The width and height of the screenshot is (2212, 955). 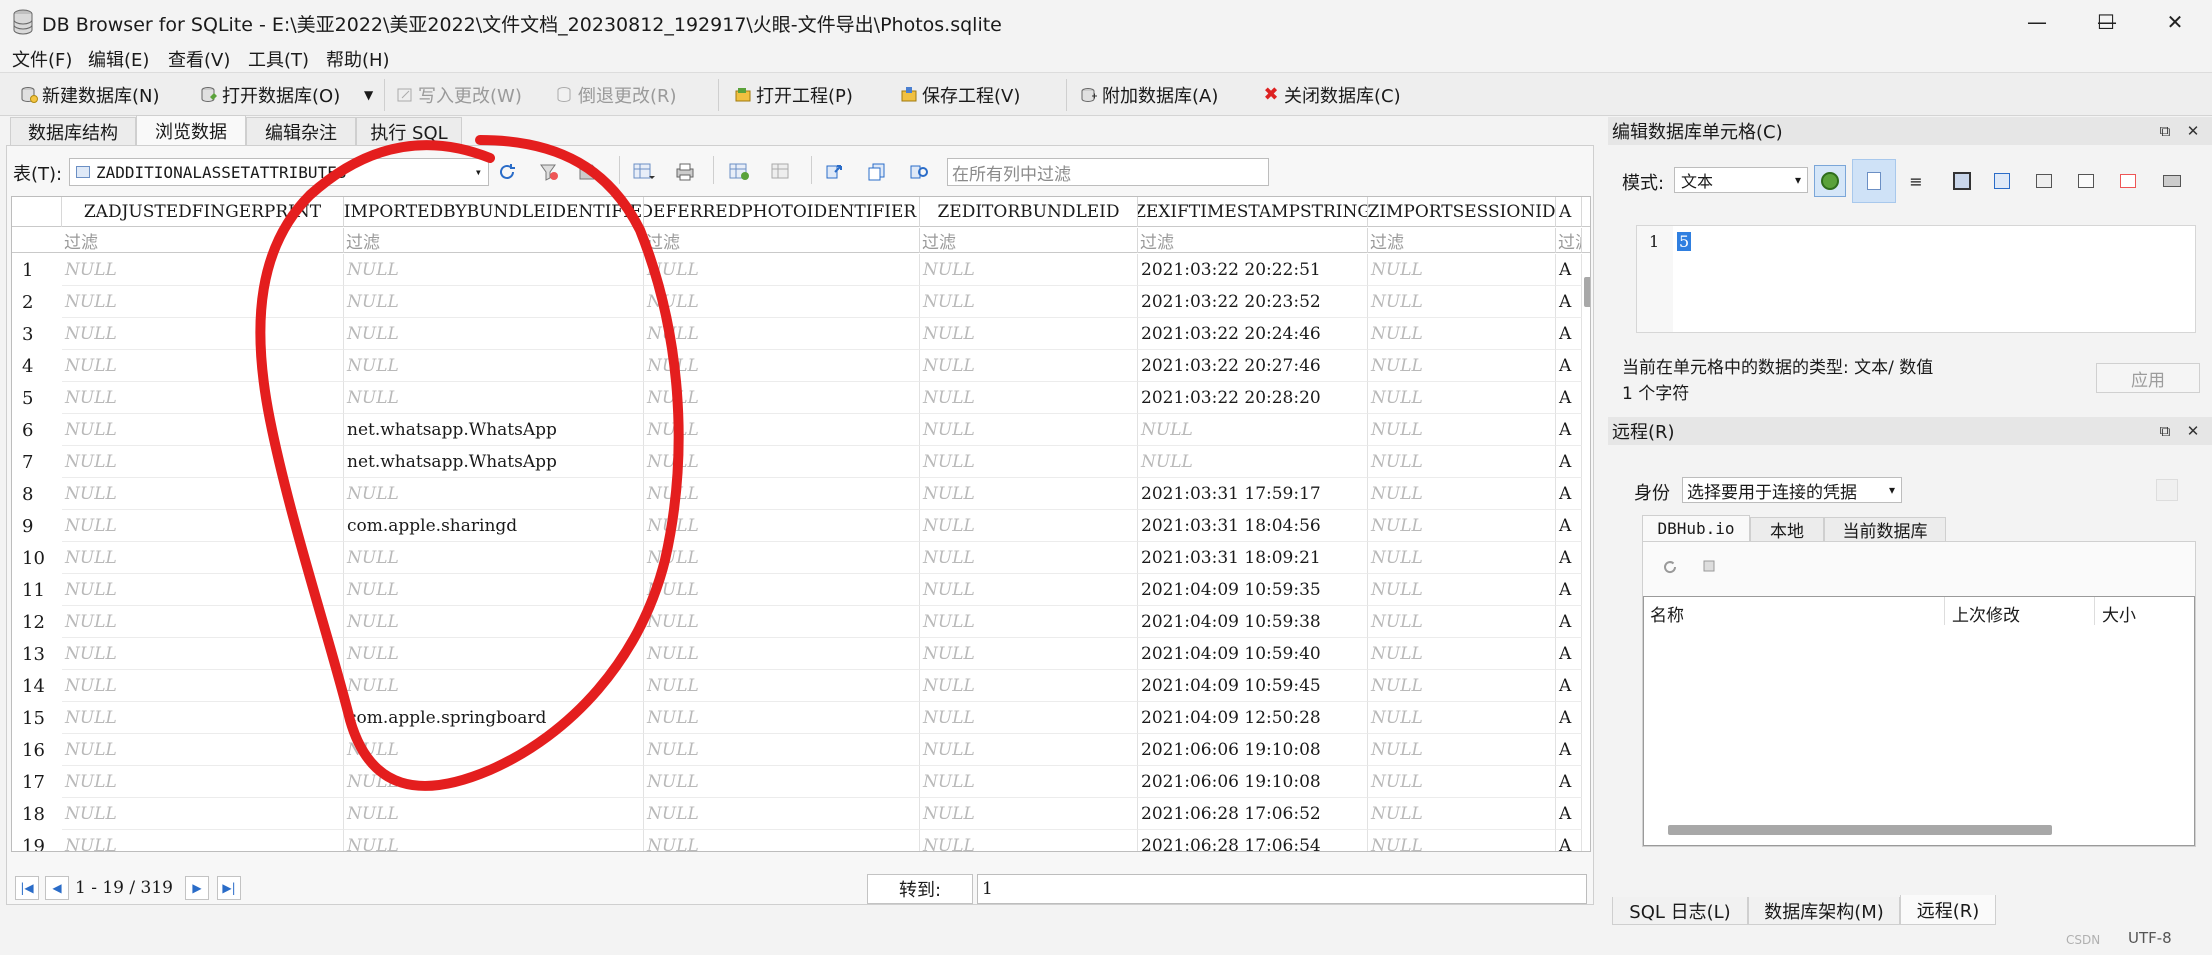 I want to click on clear-cell-button, so click(x=2086, y=181).